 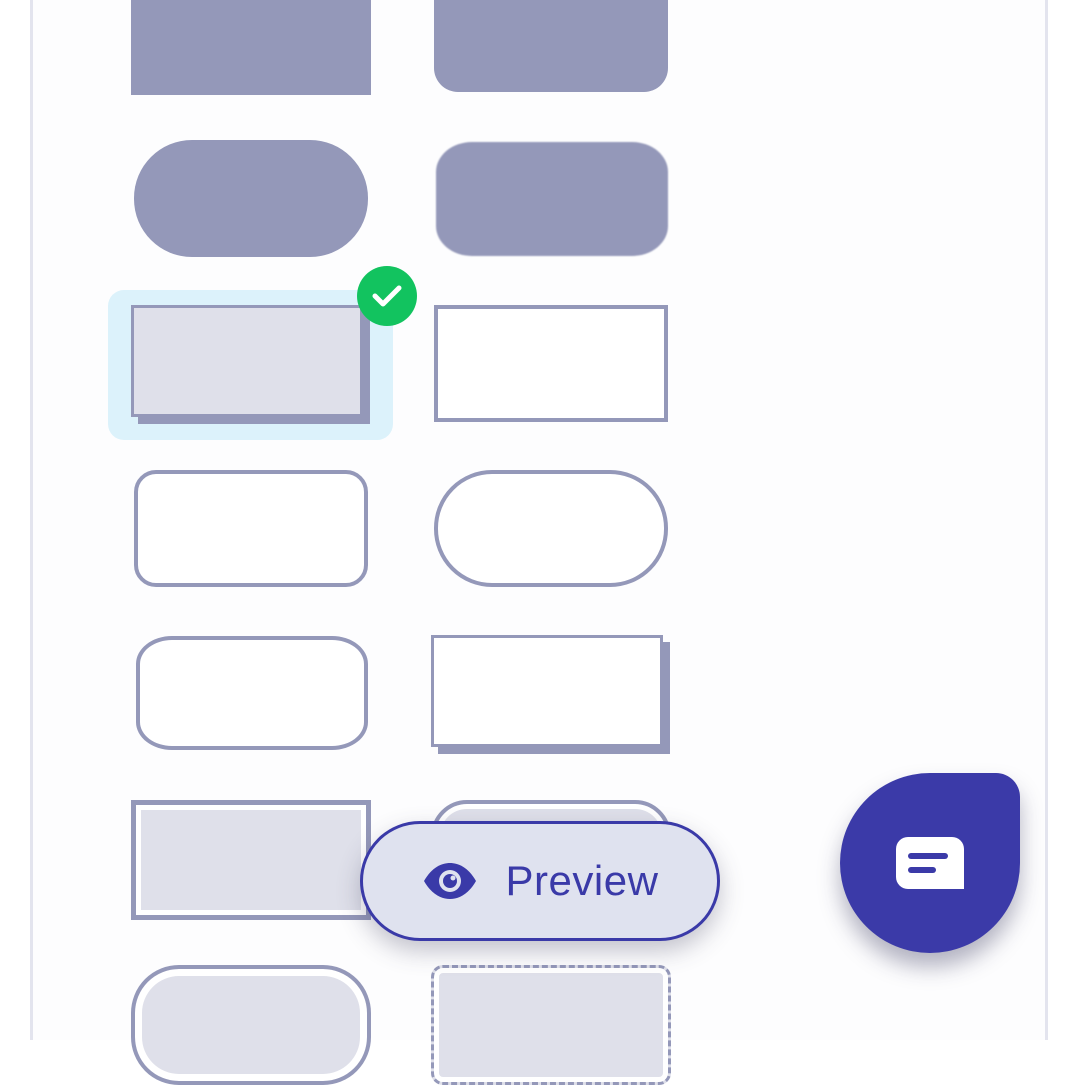 I want to click on preview-button: Preview, so click(x=540, y=881).